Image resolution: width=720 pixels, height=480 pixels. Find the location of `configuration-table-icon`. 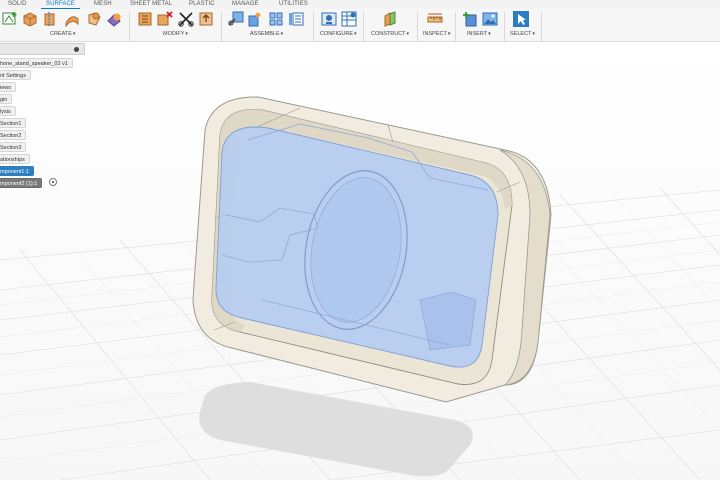

configuration-table-icon is located at coordinates (349, 19).